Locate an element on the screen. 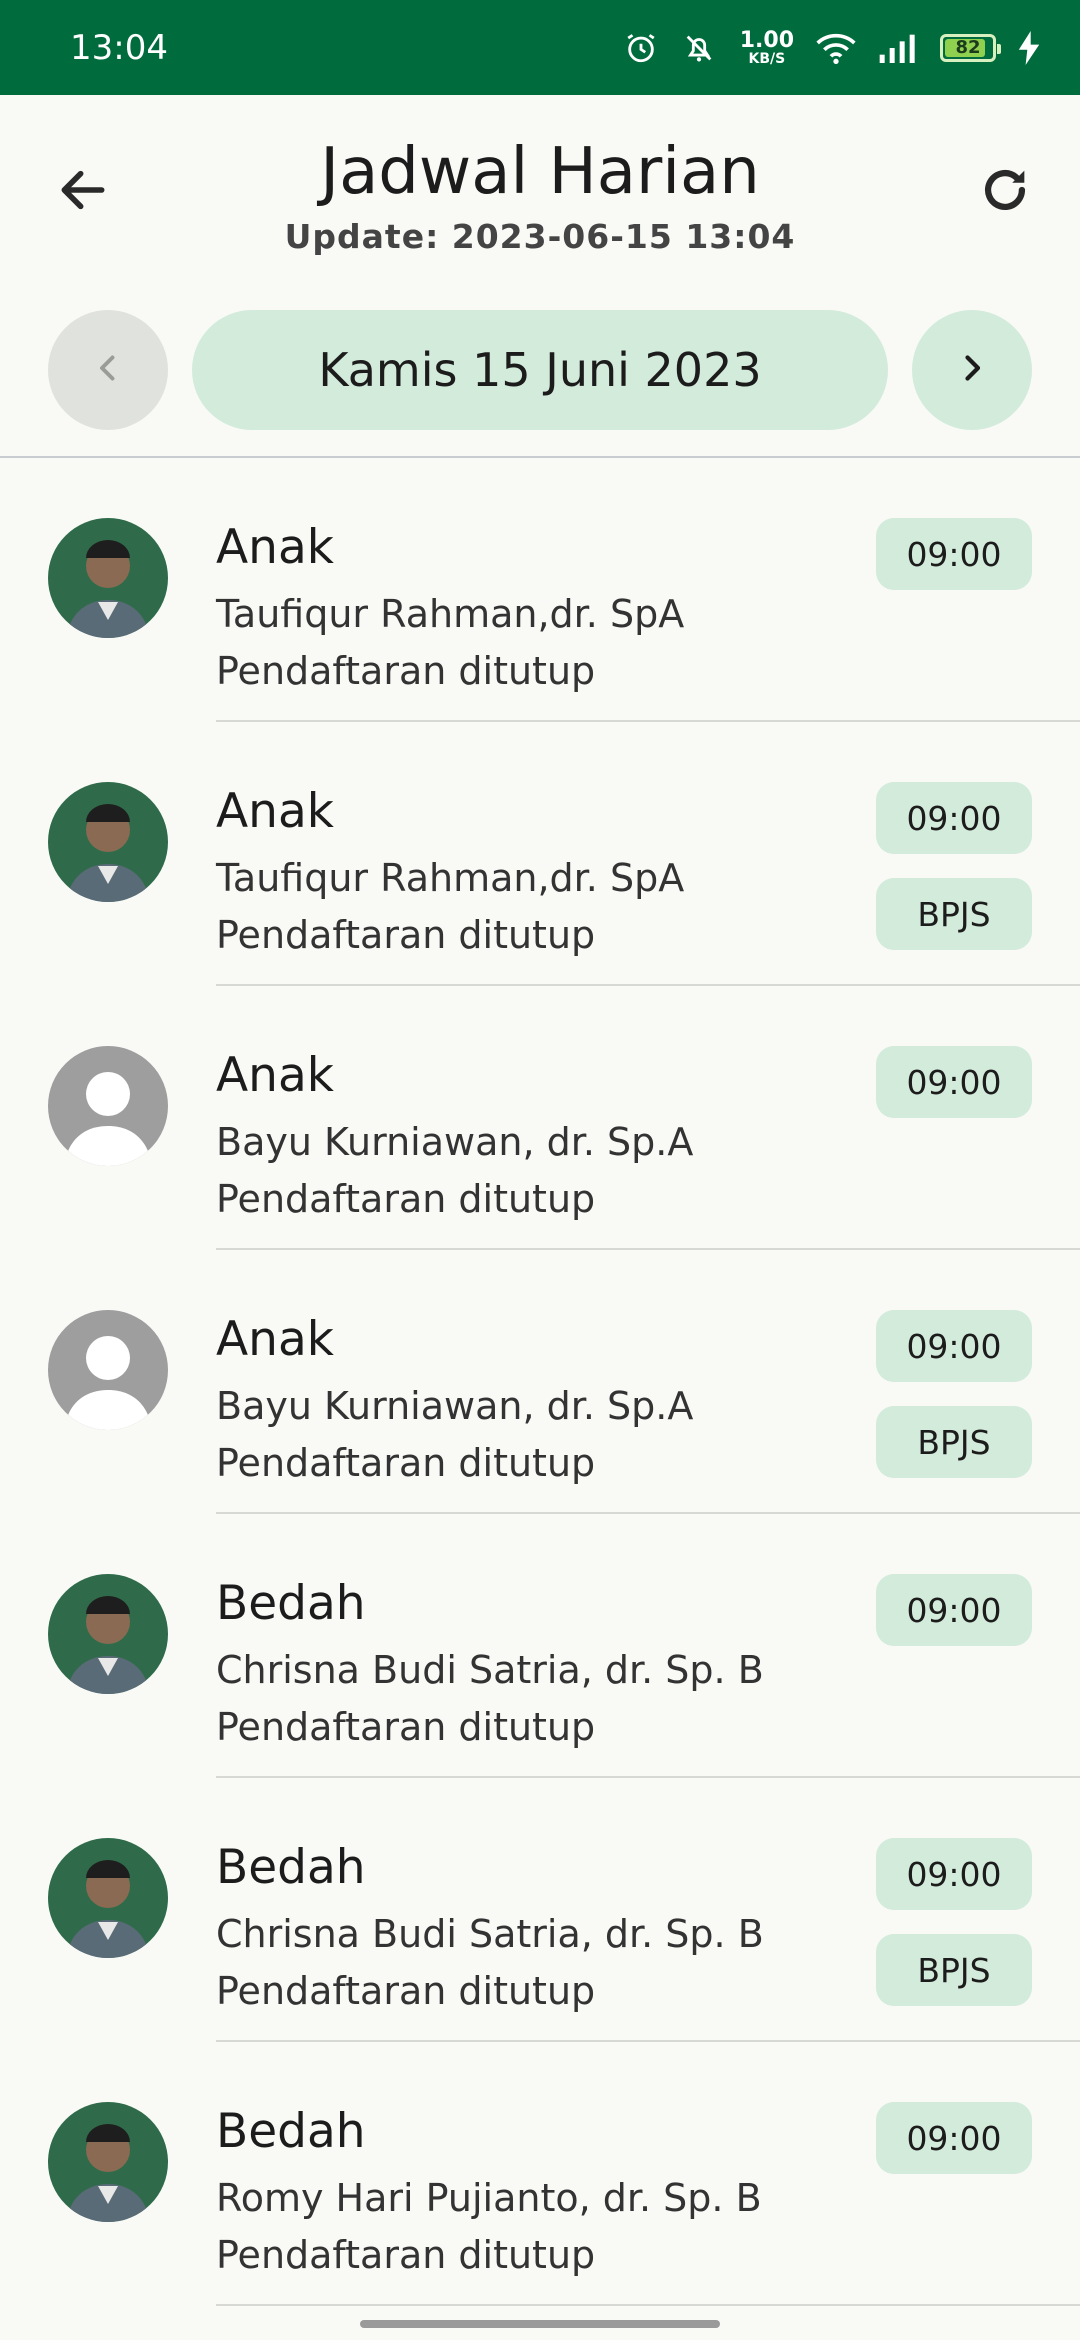 Image resolution: width=1080 pixels, height=2340 pixels. wifi-icon is located at coordinates (836, 48).